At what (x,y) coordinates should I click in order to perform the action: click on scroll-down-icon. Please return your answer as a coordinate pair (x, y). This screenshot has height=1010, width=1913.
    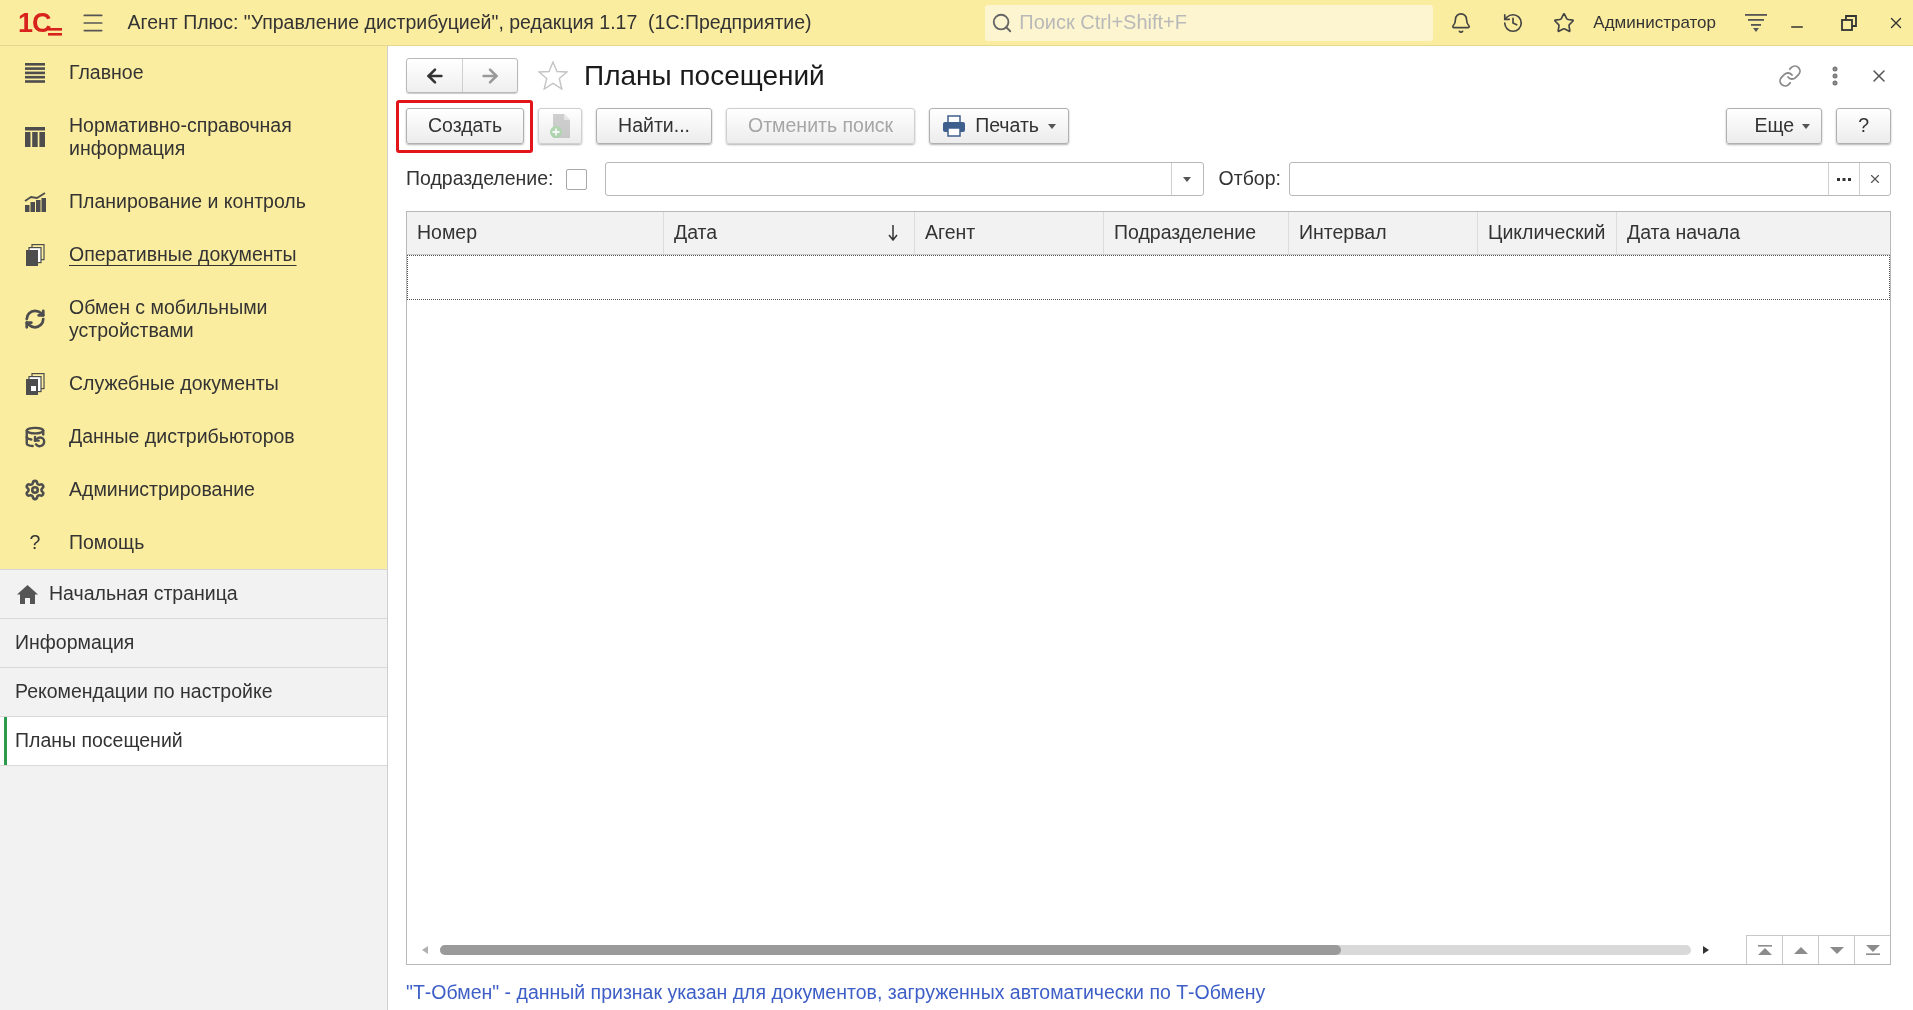
    Looking at the image, I should click on (1836, 950).